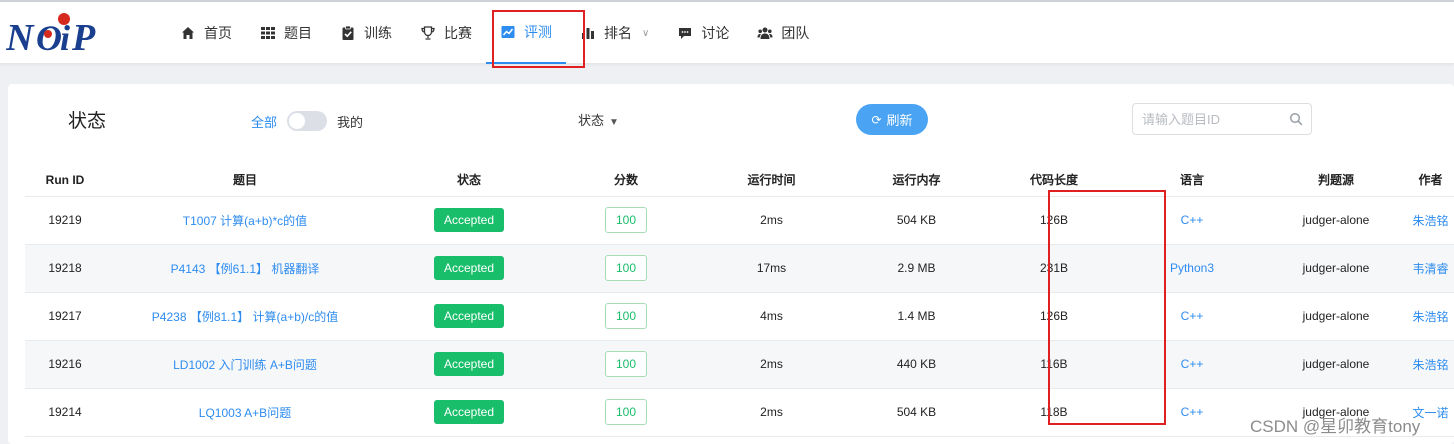 Image resolution: width=1454 pixels, height=444 pixels. I want to click on nav-item-training: 训练, so click(366, 33).